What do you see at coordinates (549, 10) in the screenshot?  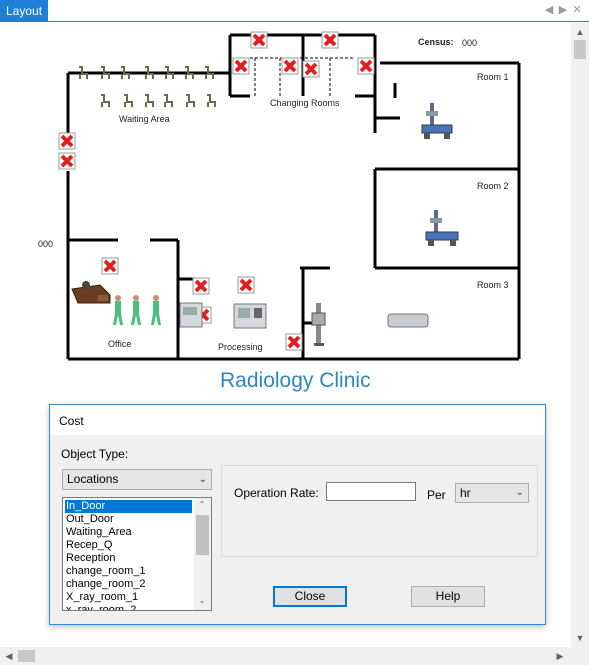 I see `chevron-left-icon: ◀` at bounding box center [549, 10].